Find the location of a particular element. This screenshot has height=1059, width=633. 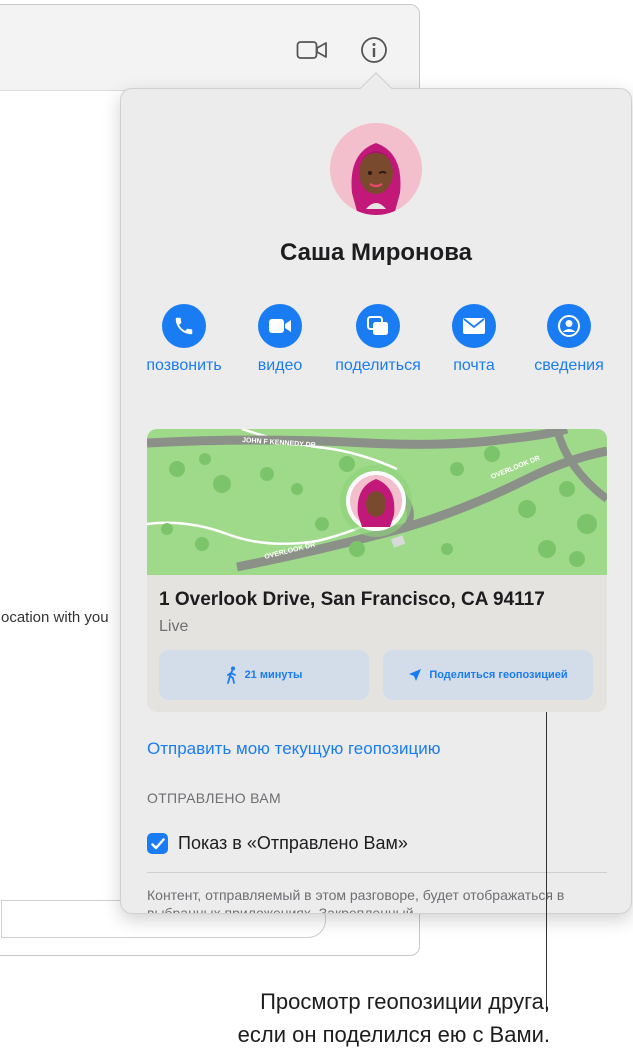

walk-time-label: 21 минуты is located at coordinates (273, 675).